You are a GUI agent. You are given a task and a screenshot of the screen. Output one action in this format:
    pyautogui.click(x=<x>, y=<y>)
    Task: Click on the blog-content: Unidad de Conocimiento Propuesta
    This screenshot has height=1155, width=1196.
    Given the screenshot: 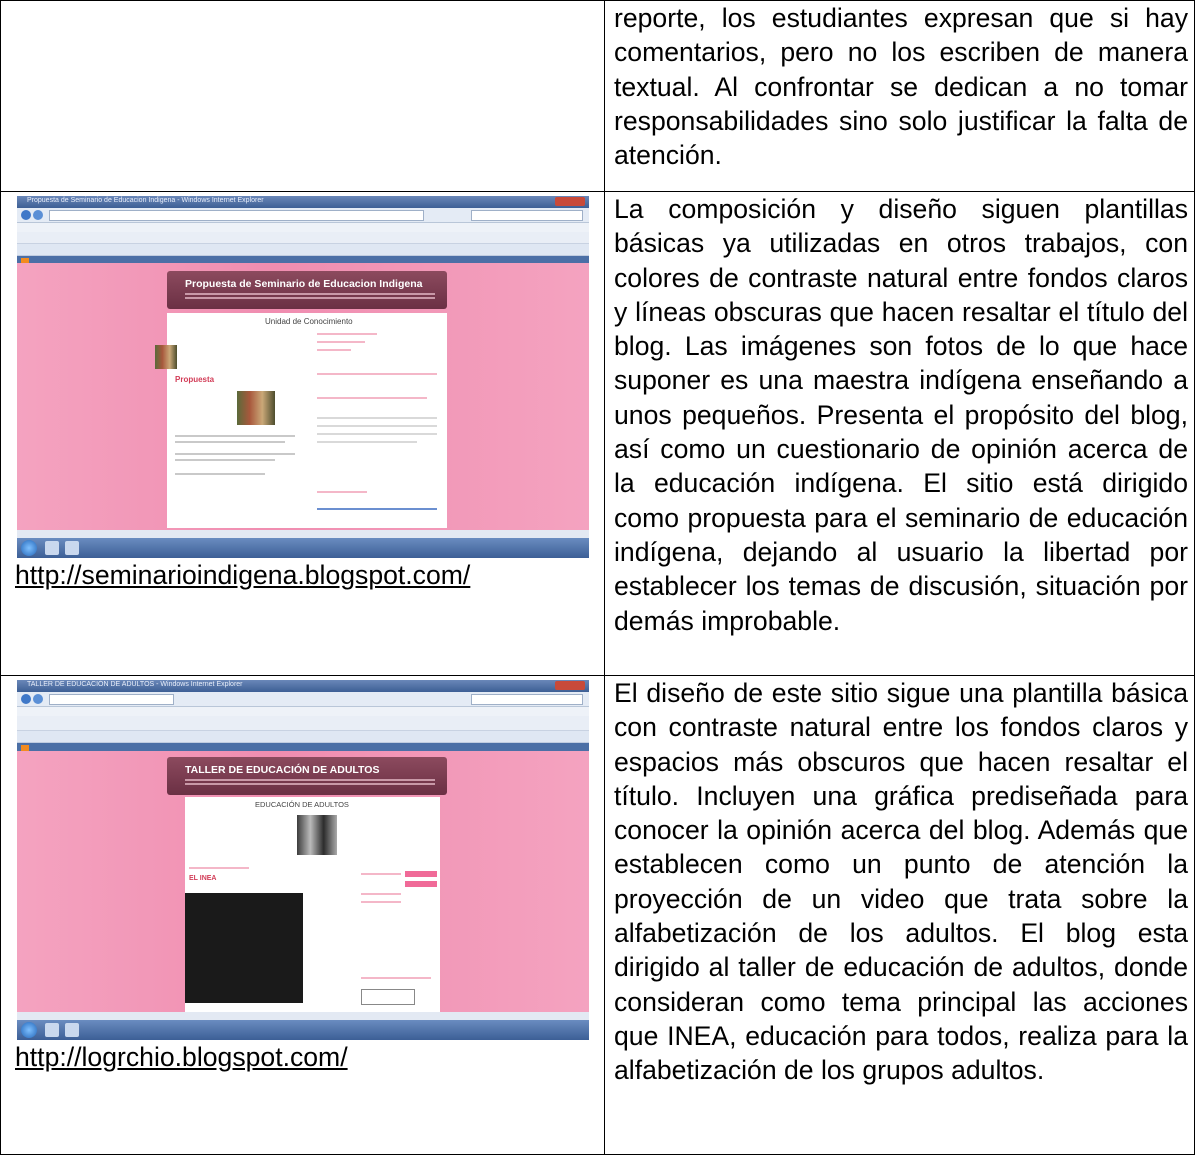 What is the action you would take?
    pyautogui.click(x=307, y=420)
    